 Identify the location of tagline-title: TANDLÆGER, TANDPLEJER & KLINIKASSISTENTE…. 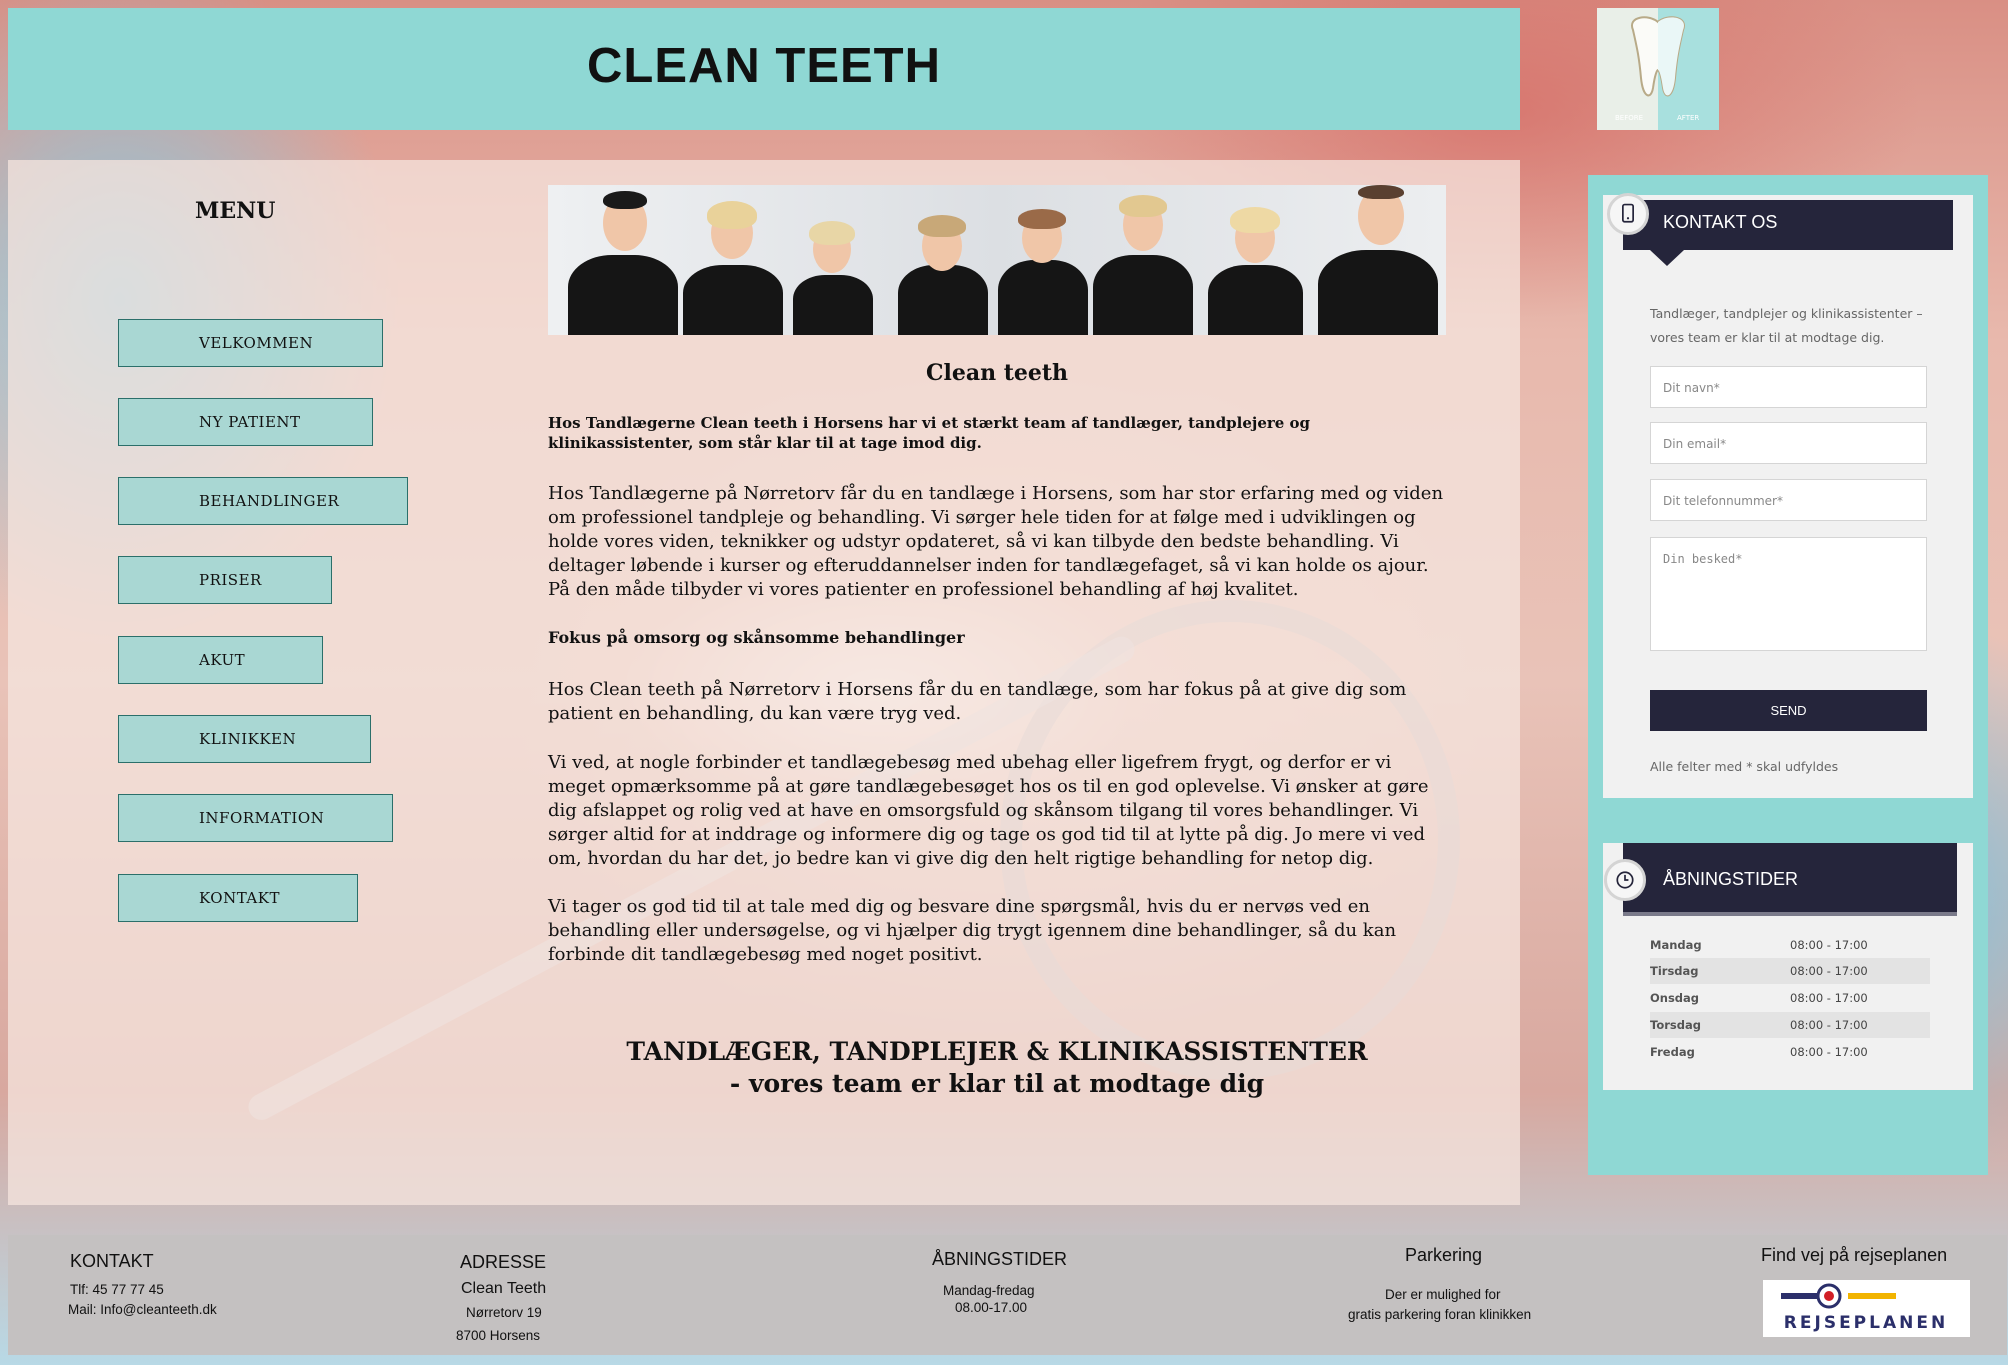
(997, 1051).